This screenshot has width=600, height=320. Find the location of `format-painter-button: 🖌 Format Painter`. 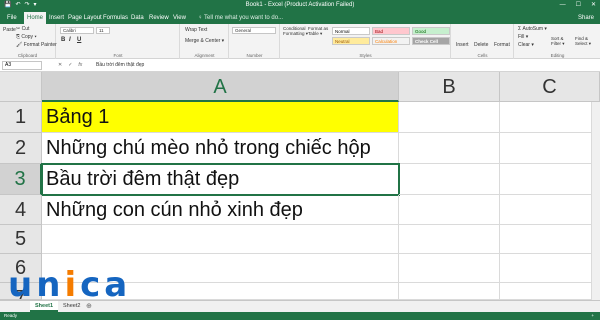

format-painter-button: 🖌 Format Painter is located at coordinates (36, 45).